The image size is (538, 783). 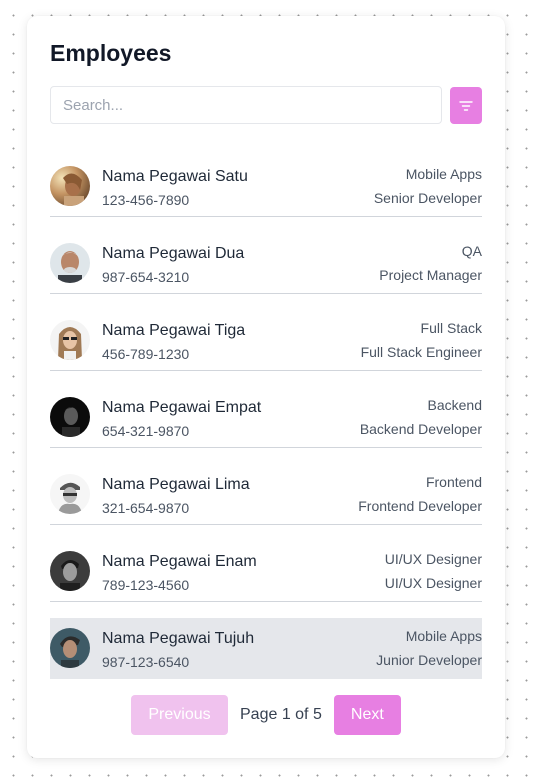 I want to click on employee-phone: 987-123-6540, so click(x=146, y=662).